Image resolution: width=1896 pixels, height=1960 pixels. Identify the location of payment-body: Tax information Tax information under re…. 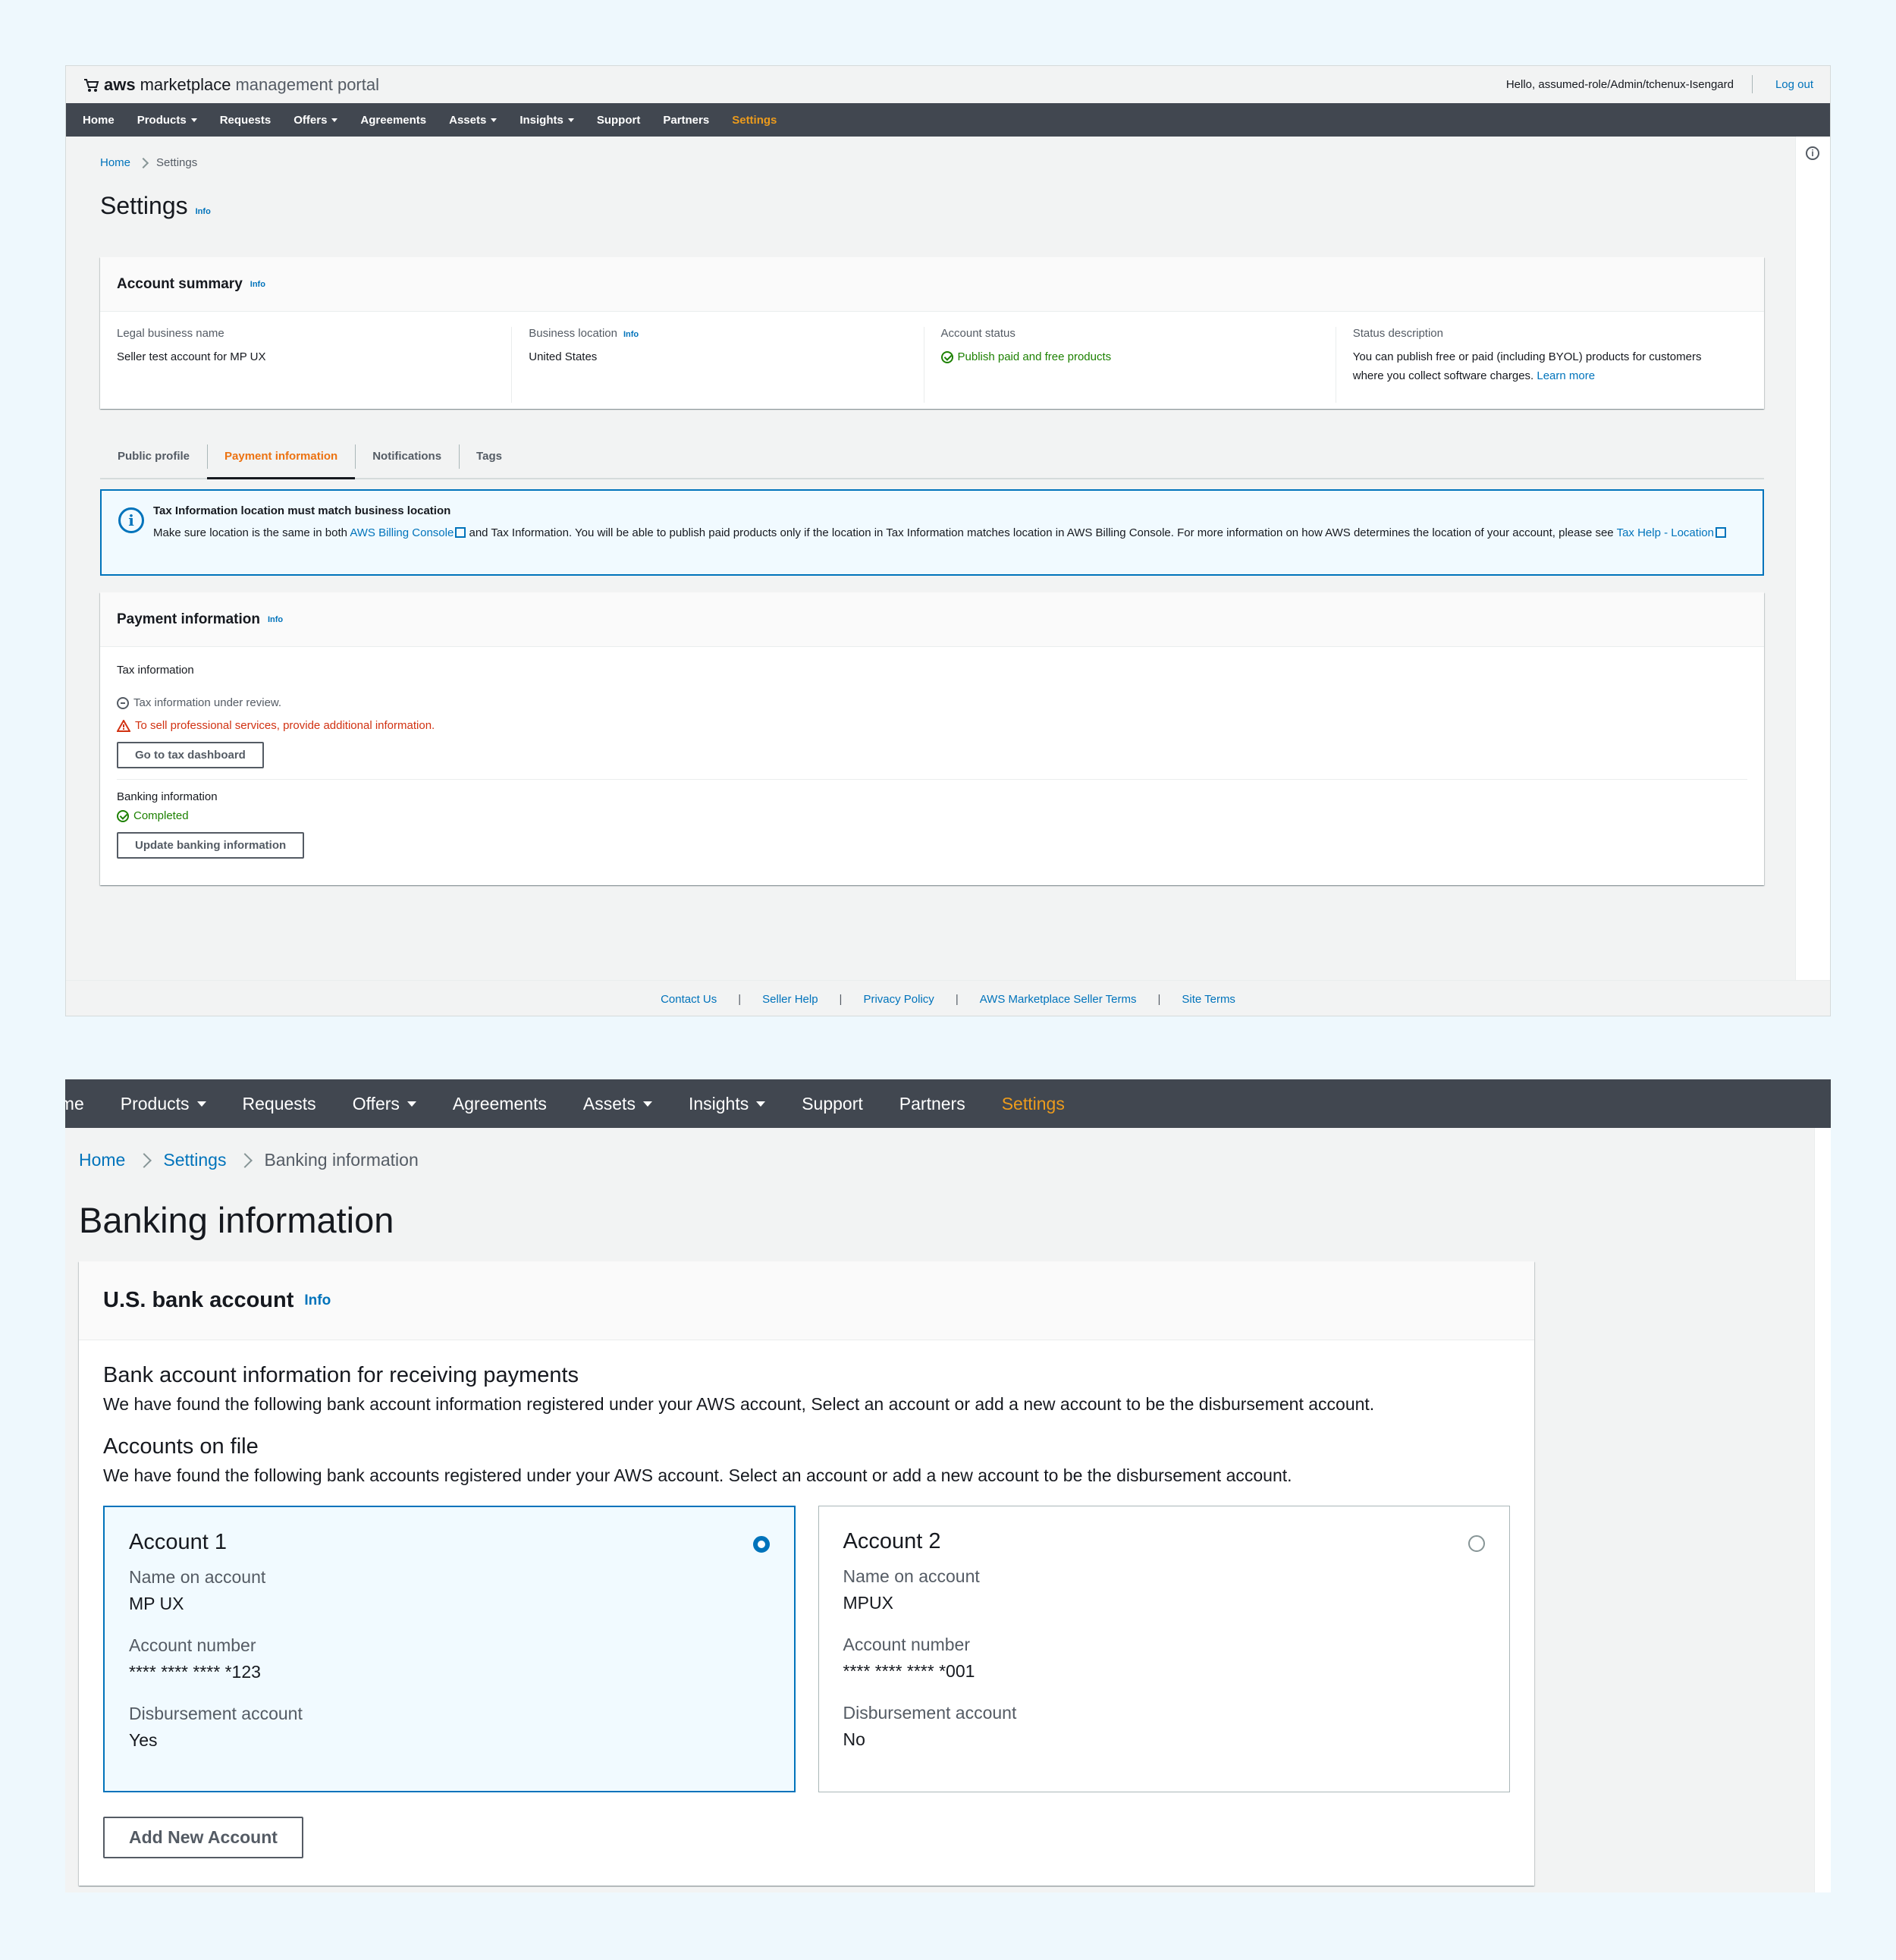
(932, 753).